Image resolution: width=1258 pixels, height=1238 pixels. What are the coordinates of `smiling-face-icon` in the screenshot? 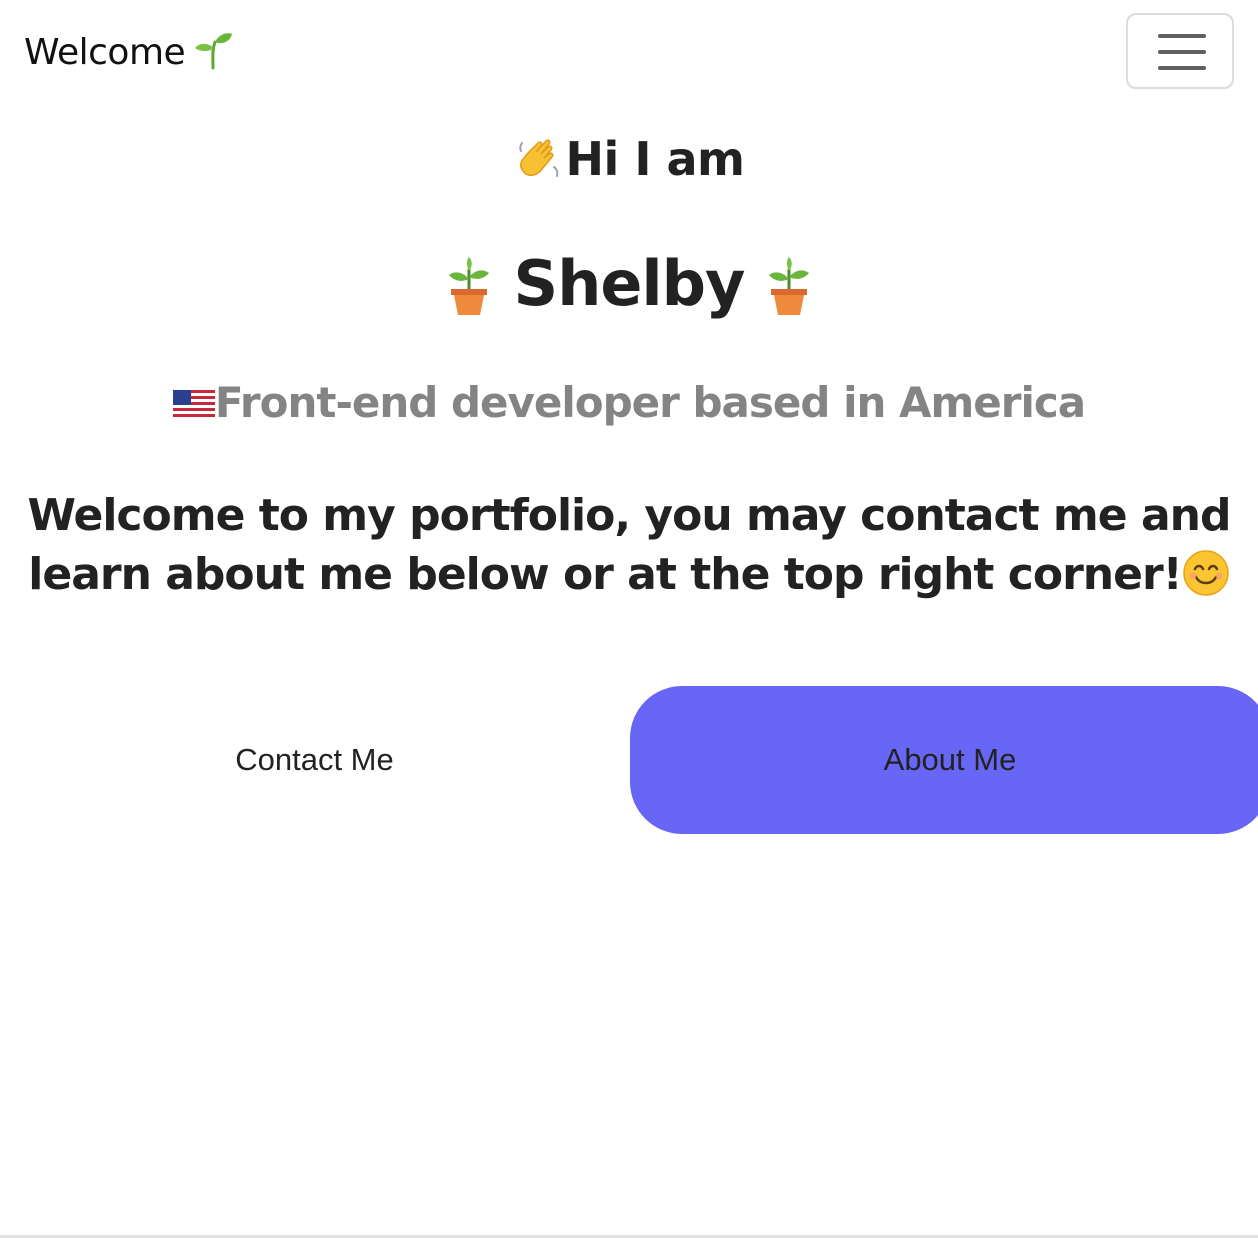 It's located at (1206, 573).